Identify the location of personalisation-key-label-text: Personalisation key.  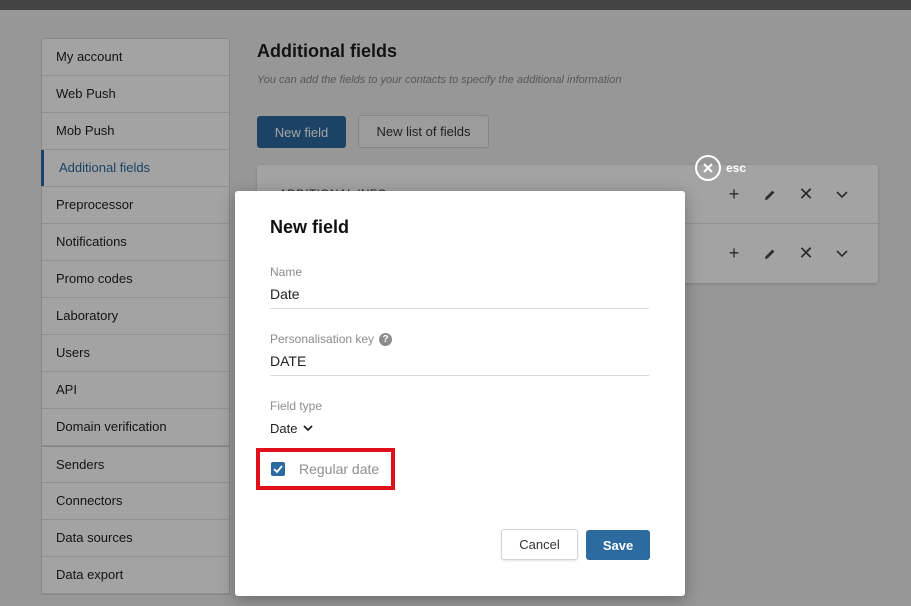
(322, 339).